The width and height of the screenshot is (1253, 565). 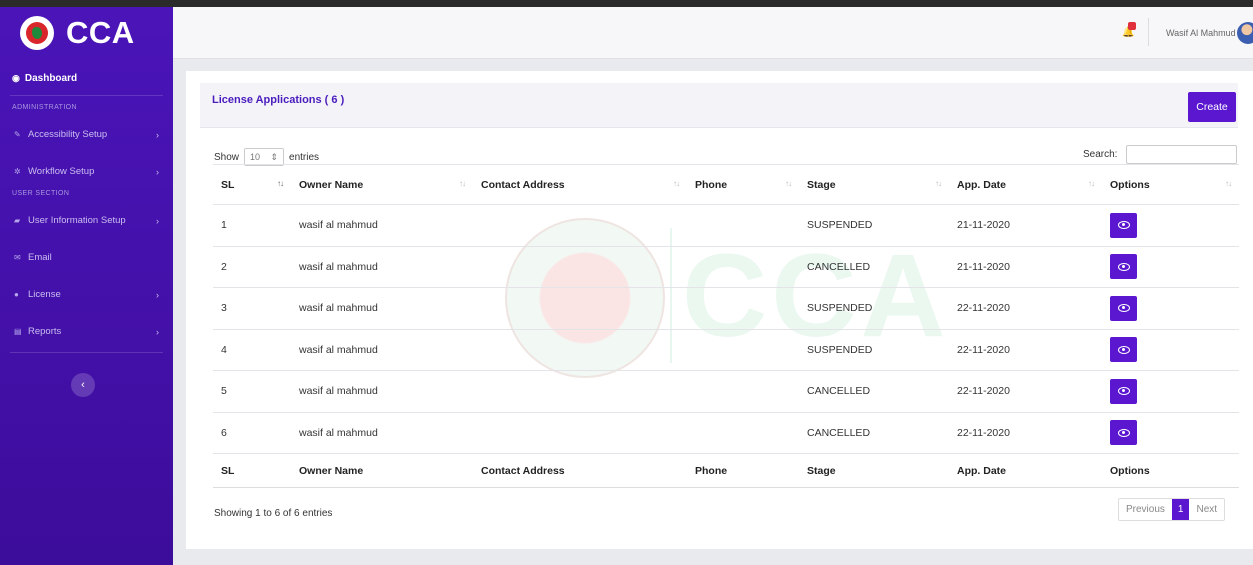 What do you see at coordinates (1145, 509) in the screenshot?
I see `pagination-previous: Previous` at bounding box center [1145, 509].